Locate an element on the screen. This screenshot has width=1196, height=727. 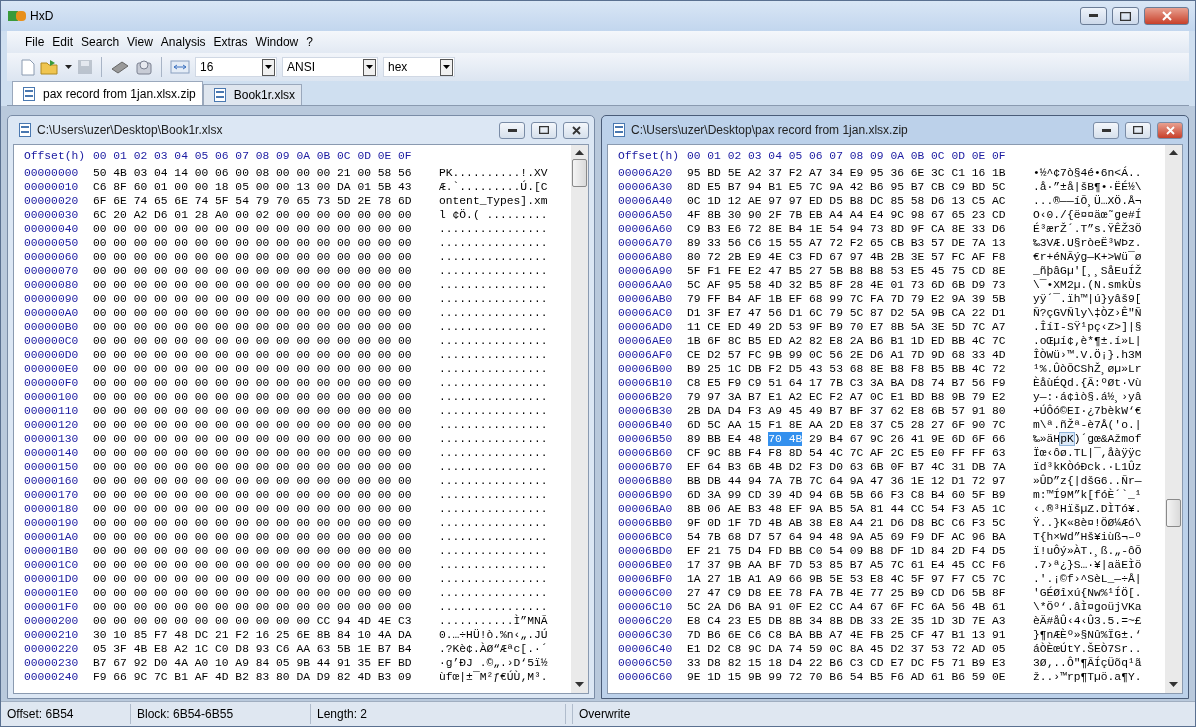
offset-label: 00000020 is located at coordinates (52, 201).